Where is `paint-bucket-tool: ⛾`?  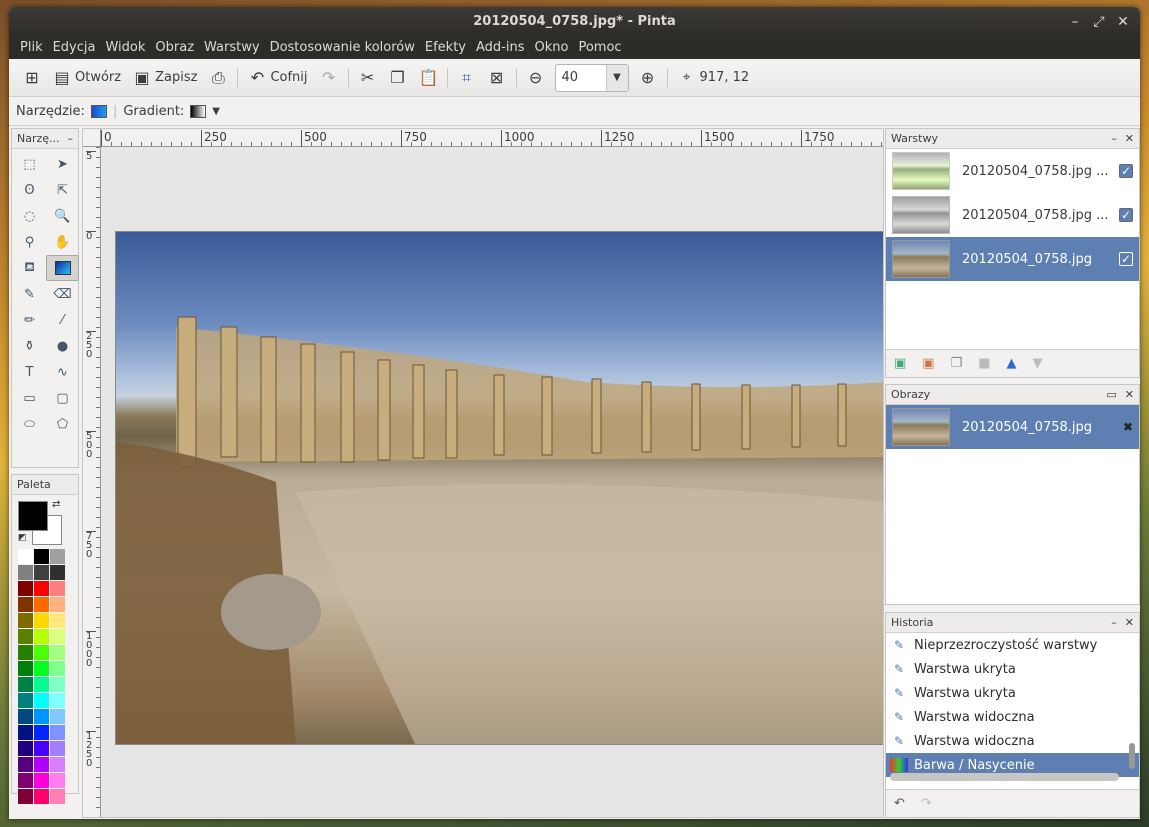 paint-bucket-tool: ⛾ is located at coordinates (29, 268).